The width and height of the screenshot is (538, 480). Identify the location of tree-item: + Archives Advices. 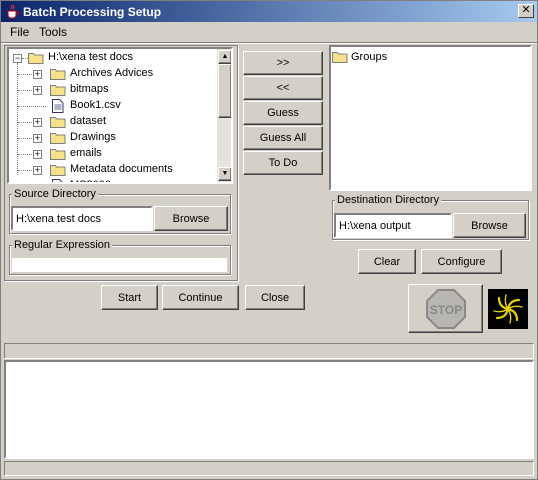
(112, 74).